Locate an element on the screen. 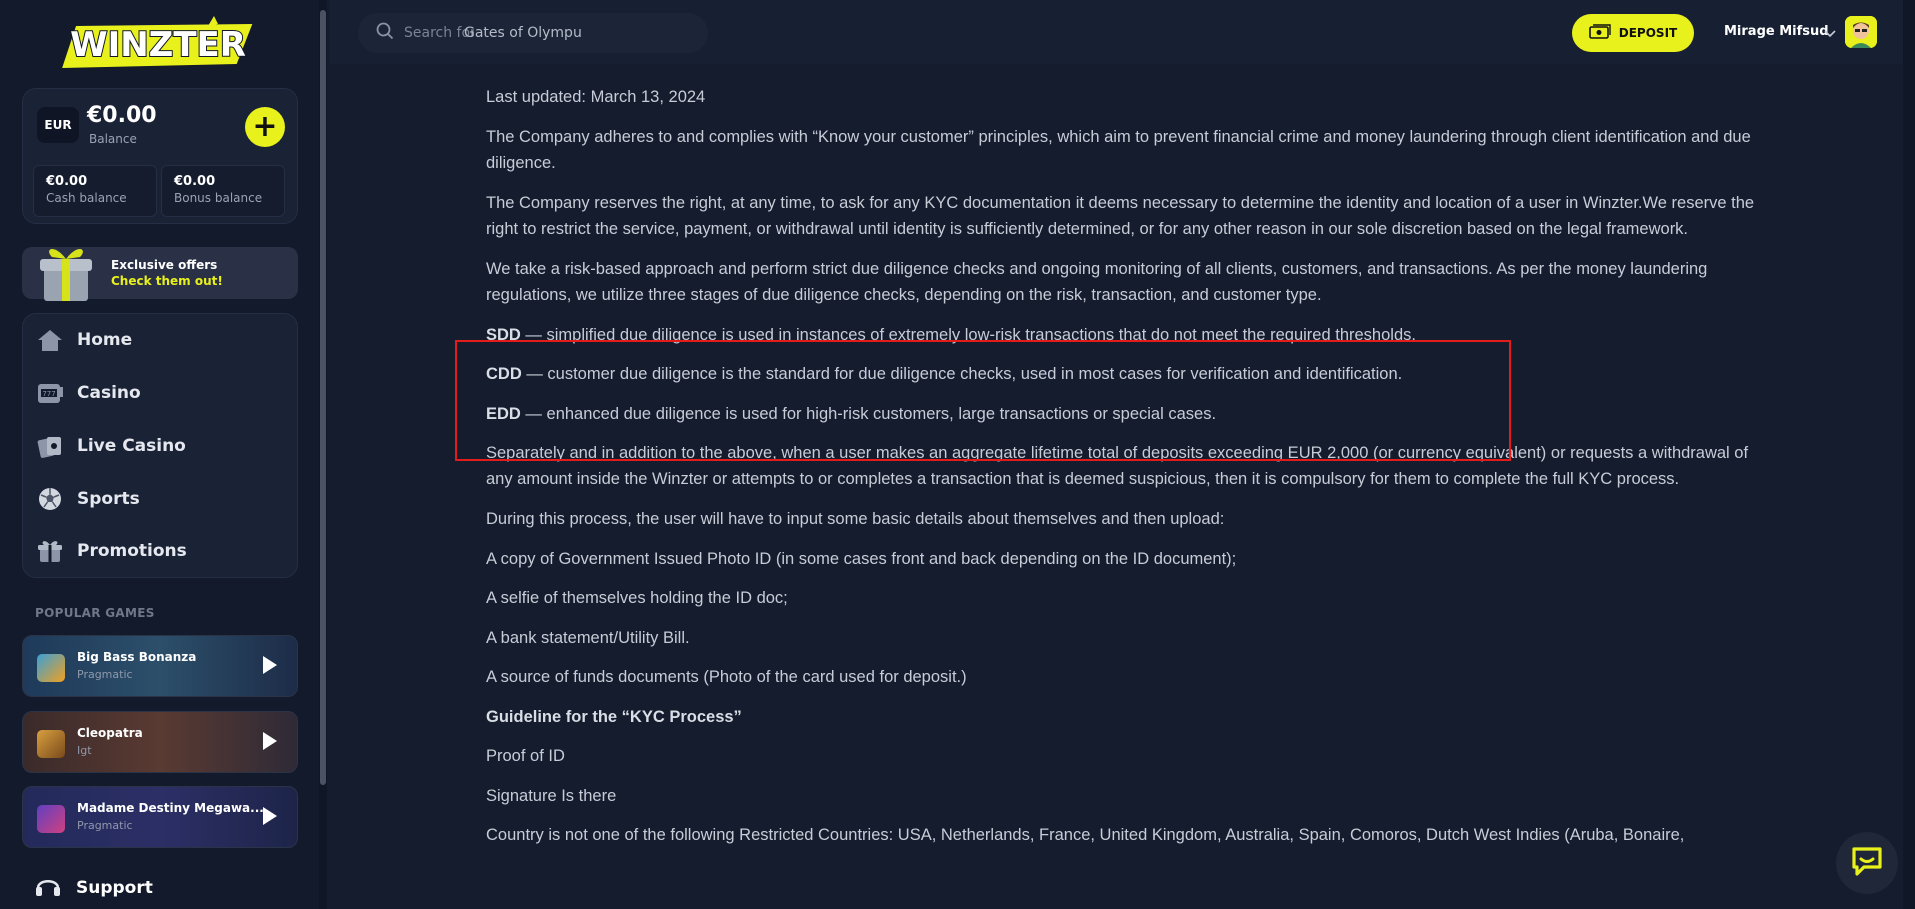 This screenshot has height=909, width=1915. game-card-big-bass-bonanza: Big Bass Bonanza Pragmatic is located at coordinates (160, 666).